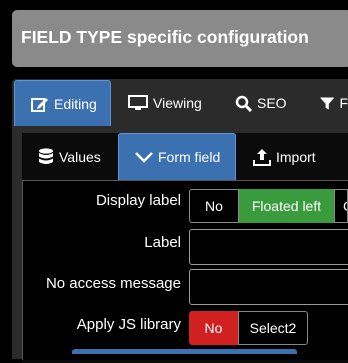 This screenshot has height=363, width=348. Describe the element at coordinates (345, 206) in the screenshot. I see `display-label-option-c-text: C` at that location.